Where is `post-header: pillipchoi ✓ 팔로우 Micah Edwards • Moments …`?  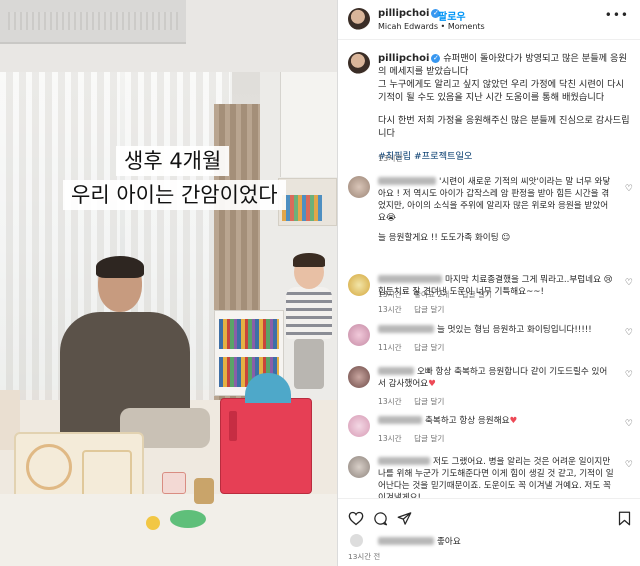 post-header: pillipchoi ✓ 팔로우 Micah Edwards • Moments … is located at coordinates (489, 20).